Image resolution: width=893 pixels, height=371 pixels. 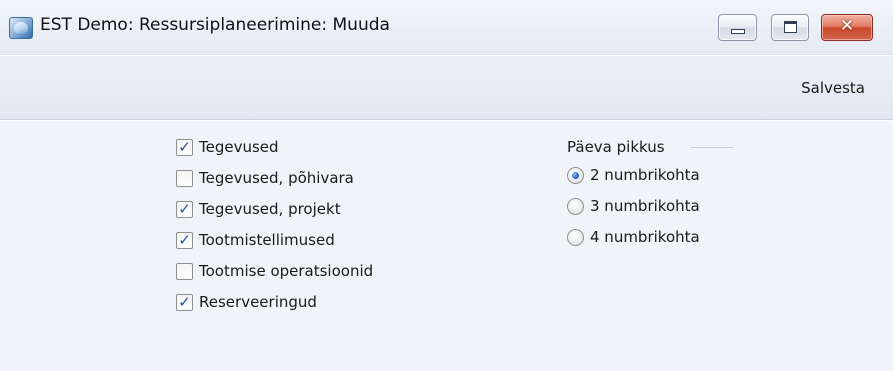 I want to click on checkbox-tootmistellimused: ✓ Tootmistellimused, so click(x=274, y=245).